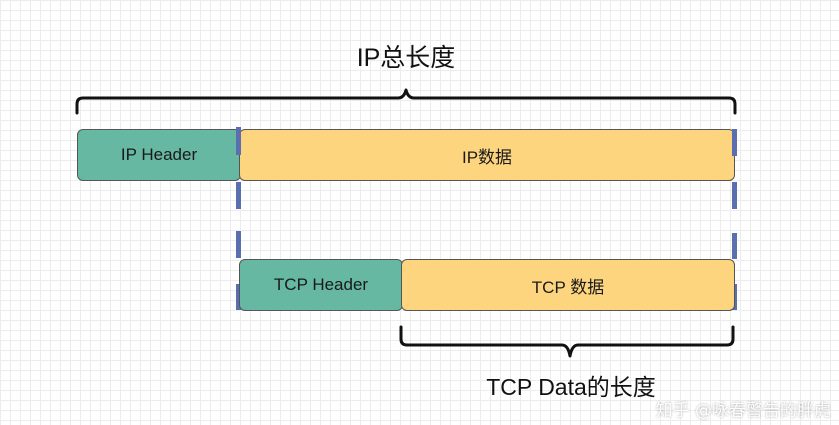  What do you see at coordinates (238, 195) in the screenshot?
I see `boundary-tick-left-middle` at bounding box center [238, 195].